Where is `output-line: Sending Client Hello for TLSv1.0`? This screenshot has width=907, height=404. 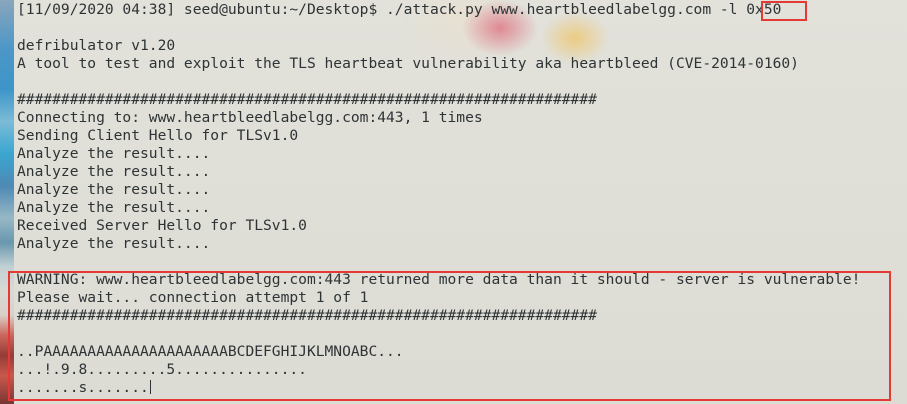 output-line: Sending Client Hello for TLSv1.0 is located at coordinates (158, 135).